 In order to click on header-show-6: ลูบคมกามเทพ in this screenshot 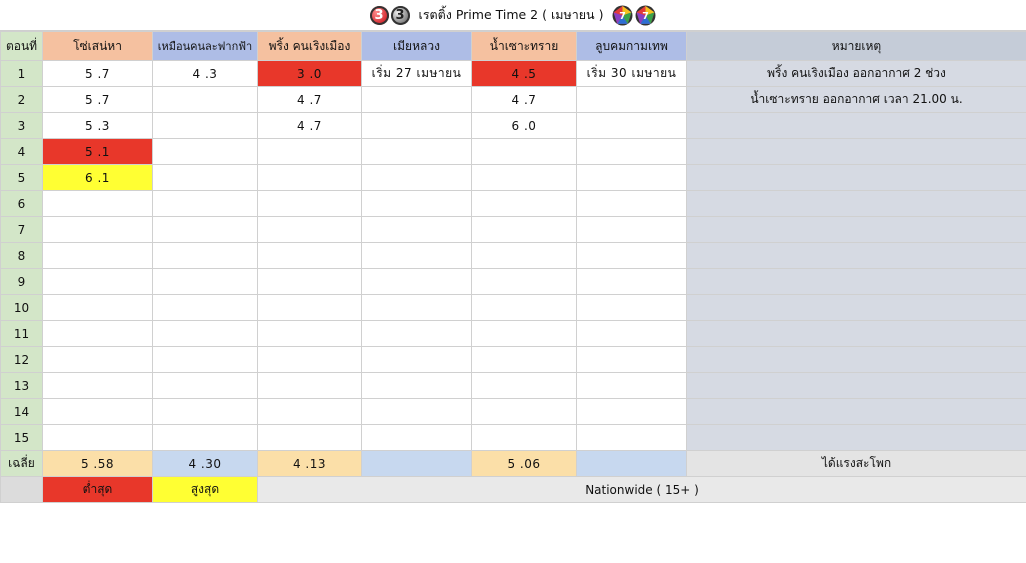, I will do `click(631, 46)`.